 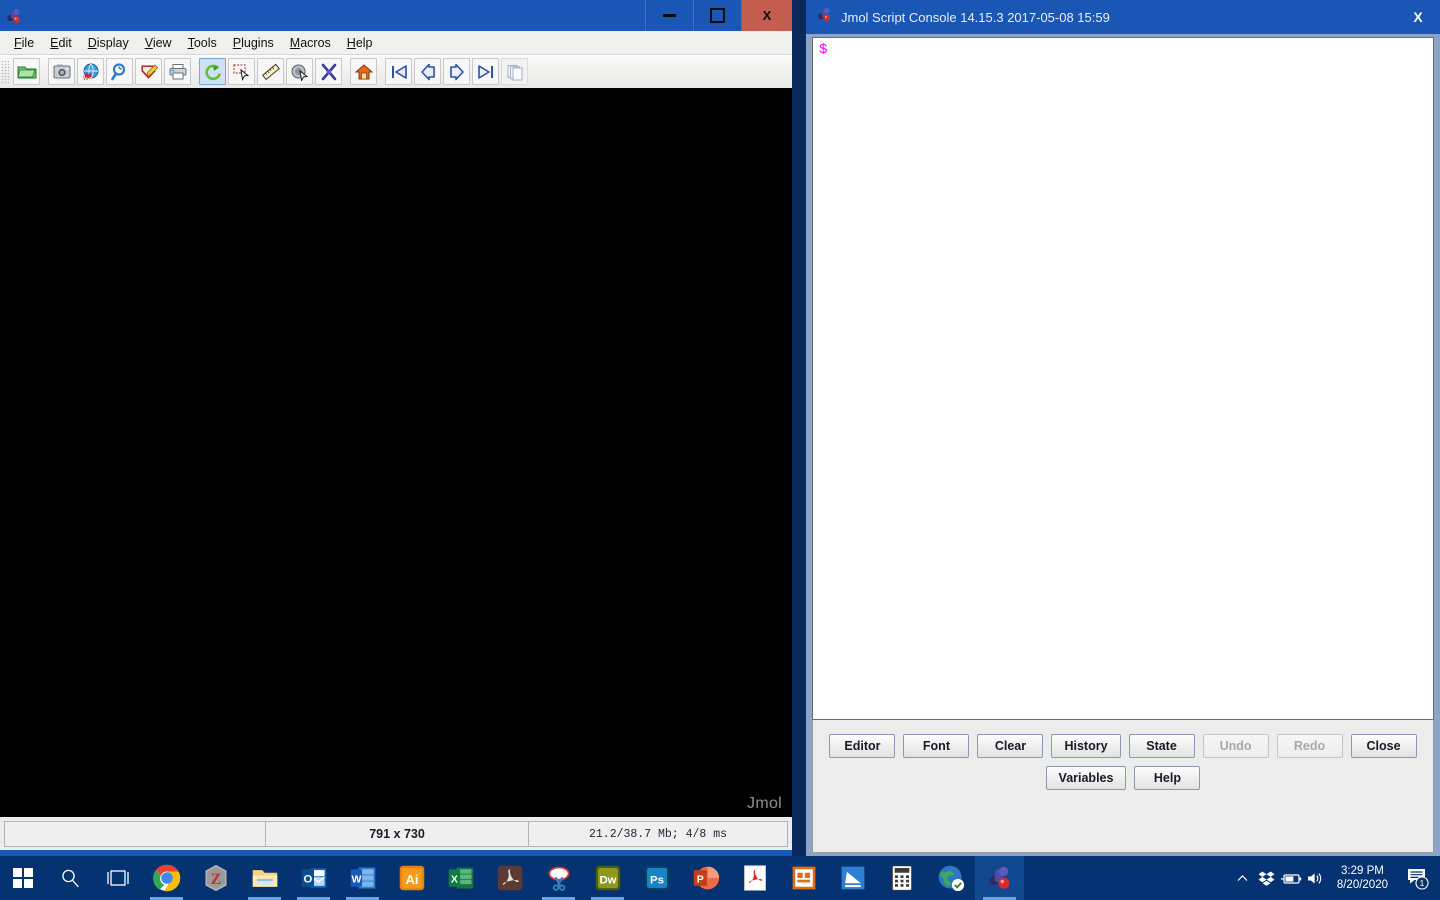 What do you see at coordinates (212, 71) in the screenshot?
I see `rotate-molecule-icon` at bounding box center [212, 71].